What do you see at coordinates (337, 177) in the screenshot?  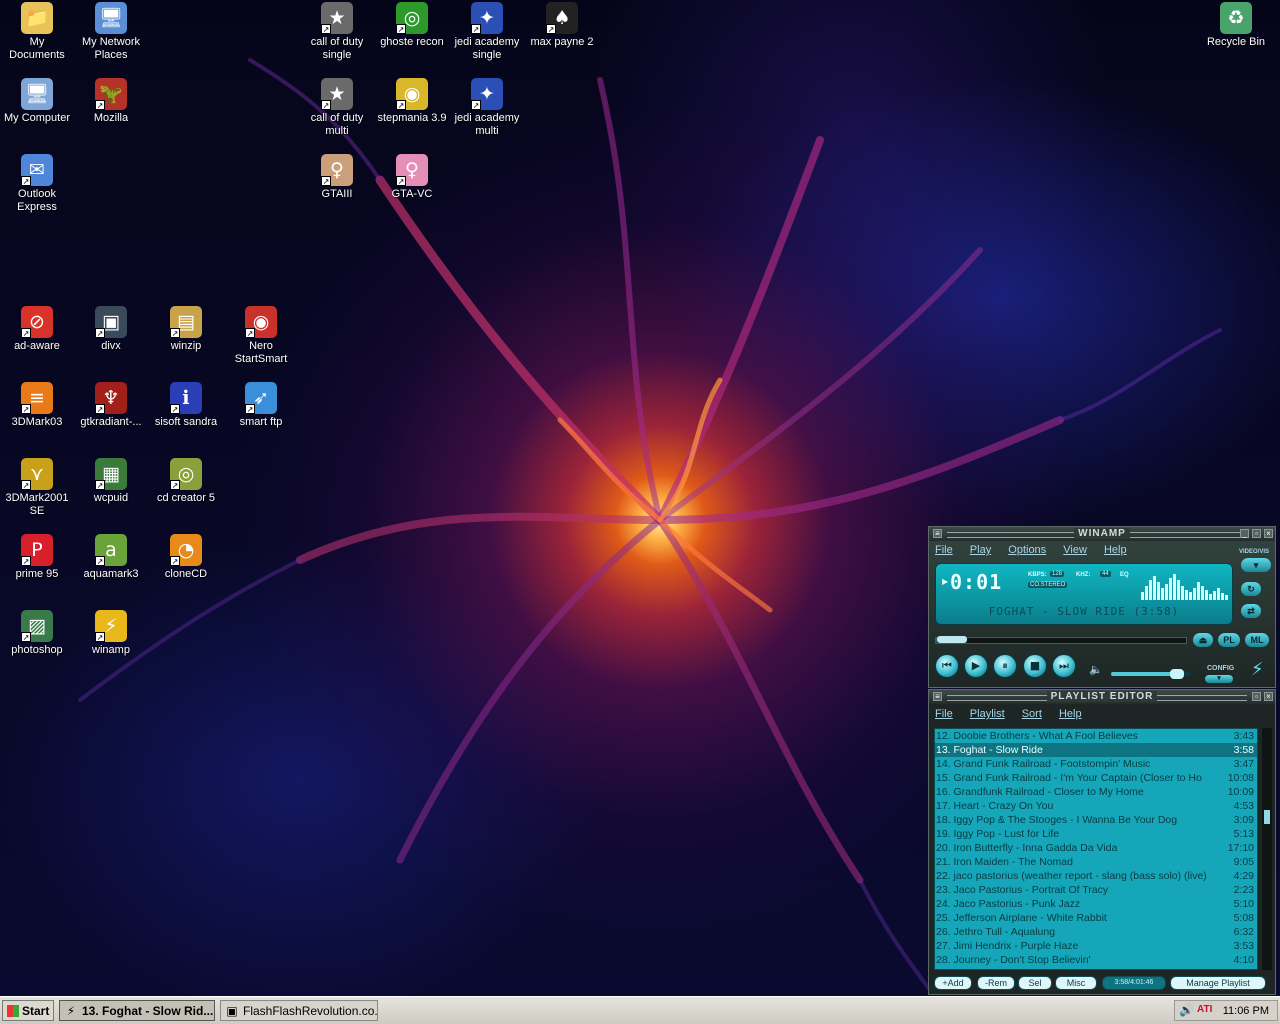 I see `desktop-icon: ♀ ↗ GTAIII` at bounding box center [337, 177].